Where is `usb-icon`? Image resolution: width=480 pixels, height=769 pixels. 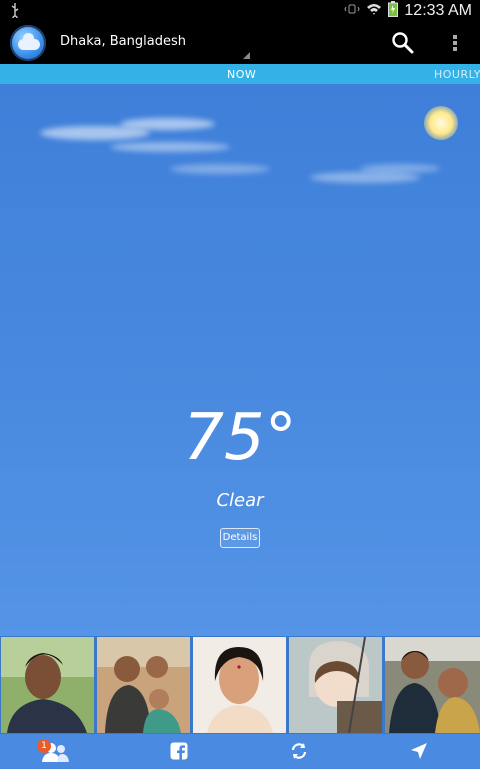
usb-icon is located at coordinates (15, 12).